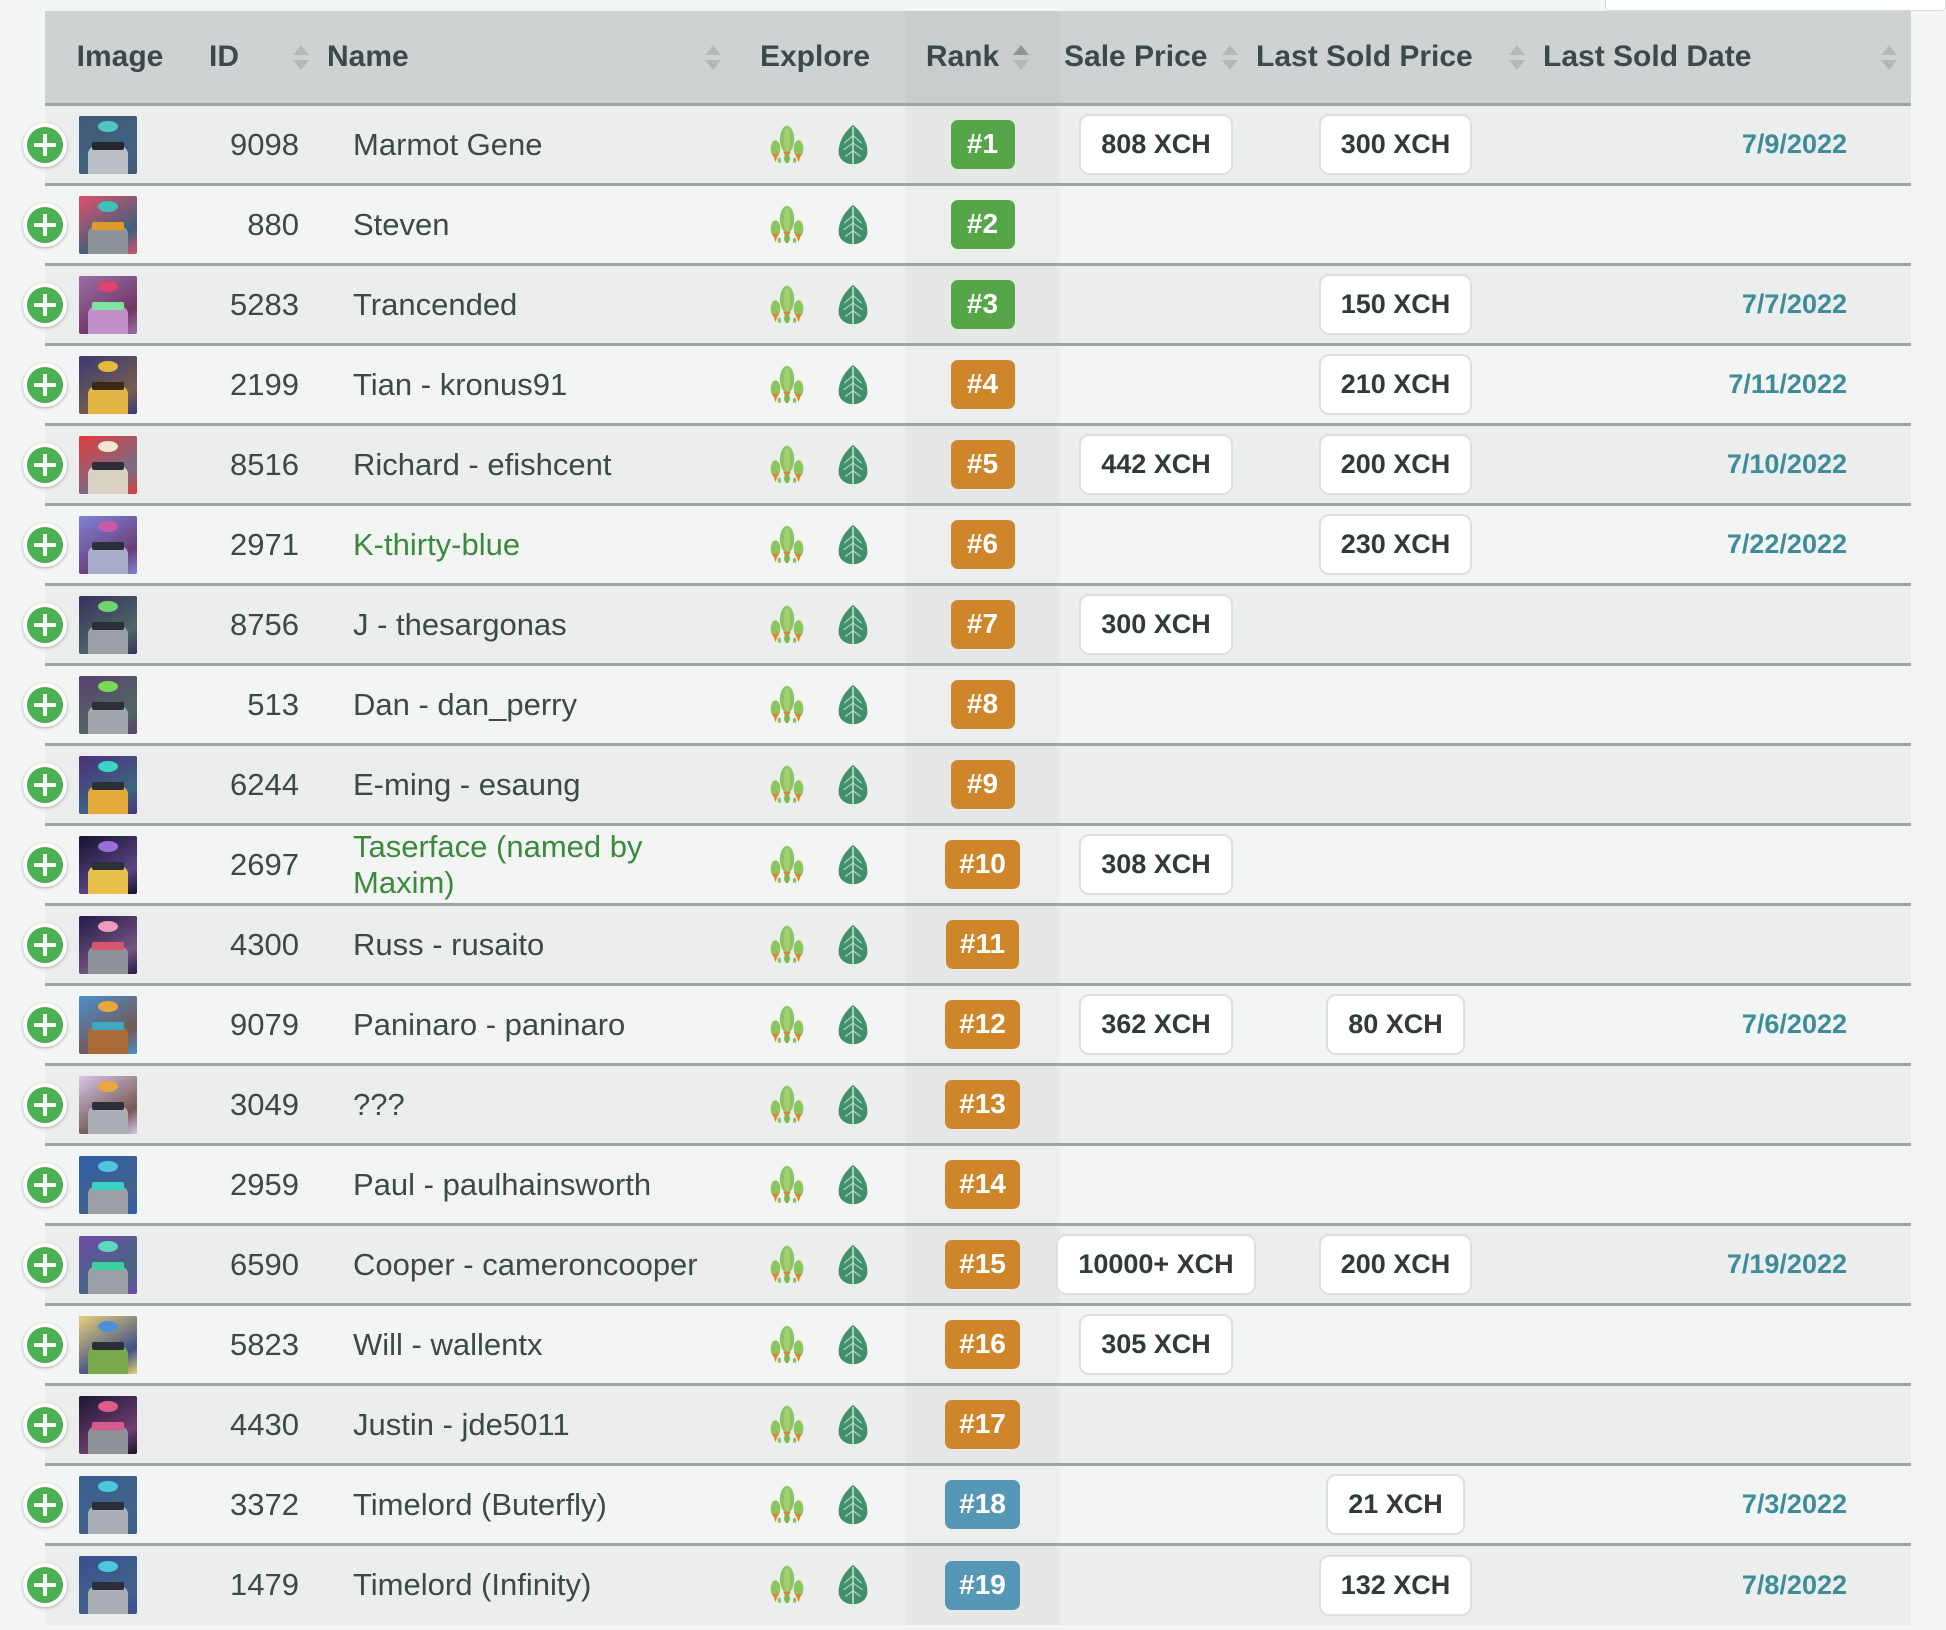  Describe the element at coordinates (529, 784) in the screenshot. I see `cell-name: E-ming - esaung` at that location.